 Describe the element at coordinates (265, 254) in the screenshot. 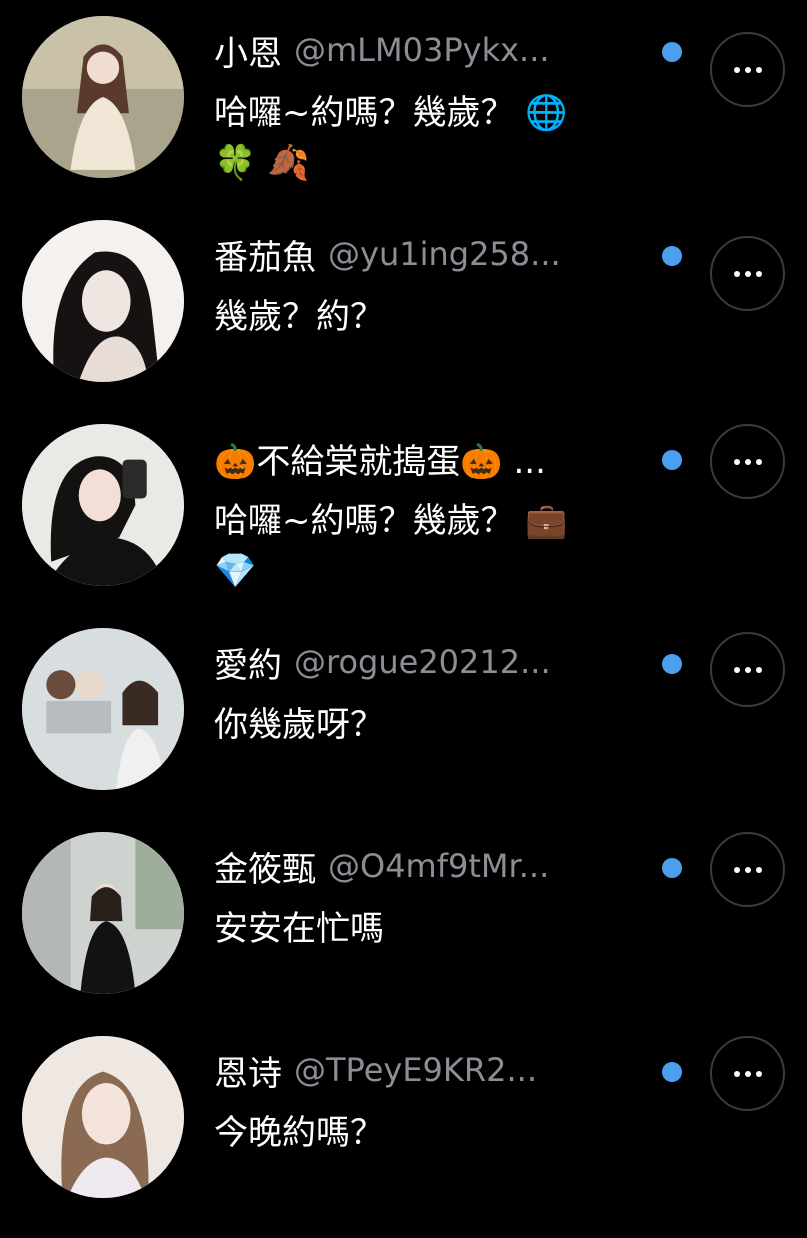

I see `display-name: 番茄魚` at that location.